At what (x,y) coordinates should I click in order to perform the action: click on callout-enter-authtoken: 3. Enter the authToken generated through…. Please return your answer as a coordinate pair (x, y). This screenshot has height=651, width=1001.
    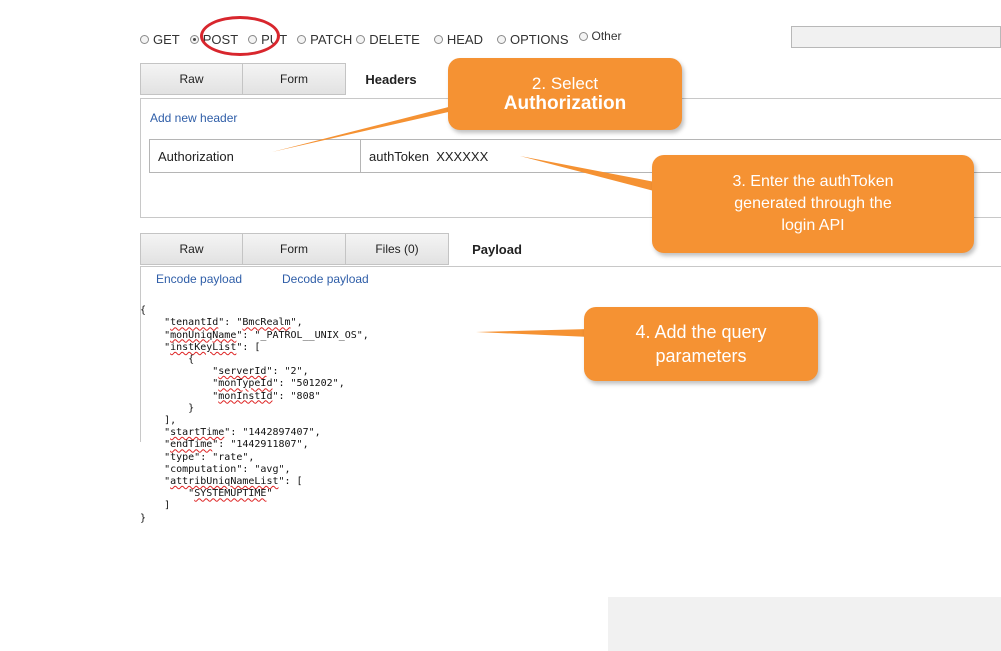
    Looking at the image, I should click on (813, 204).